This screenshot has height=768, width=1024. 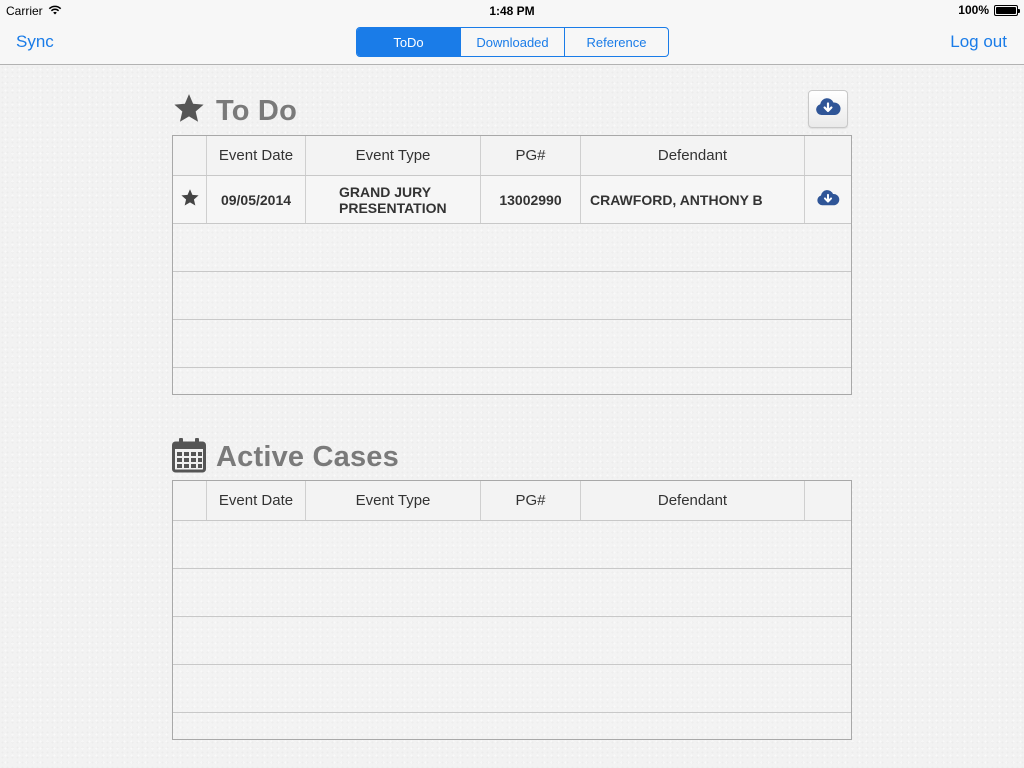 What do you see at coordinates (973, 10) in the screenshot?
I see `battery-percent: 100%` at bounding box center [973, 10].